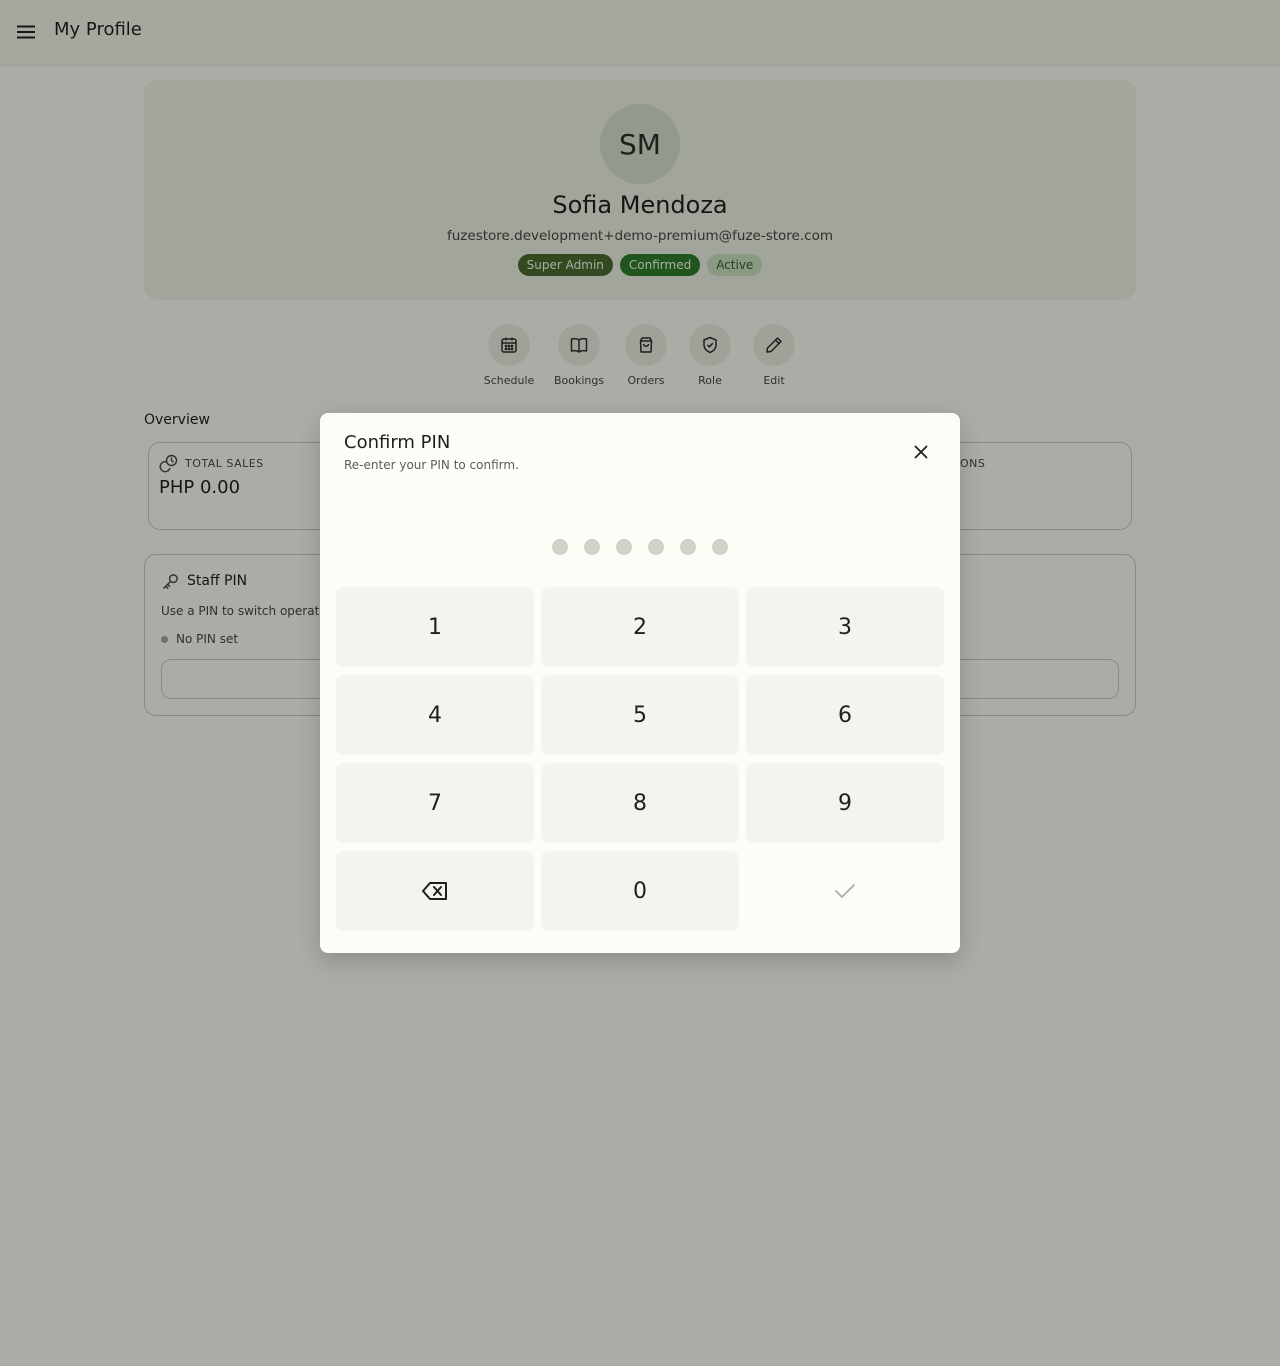 The image size is (1280, 1366). I want to click on key-6: 6, so click(845, 715).